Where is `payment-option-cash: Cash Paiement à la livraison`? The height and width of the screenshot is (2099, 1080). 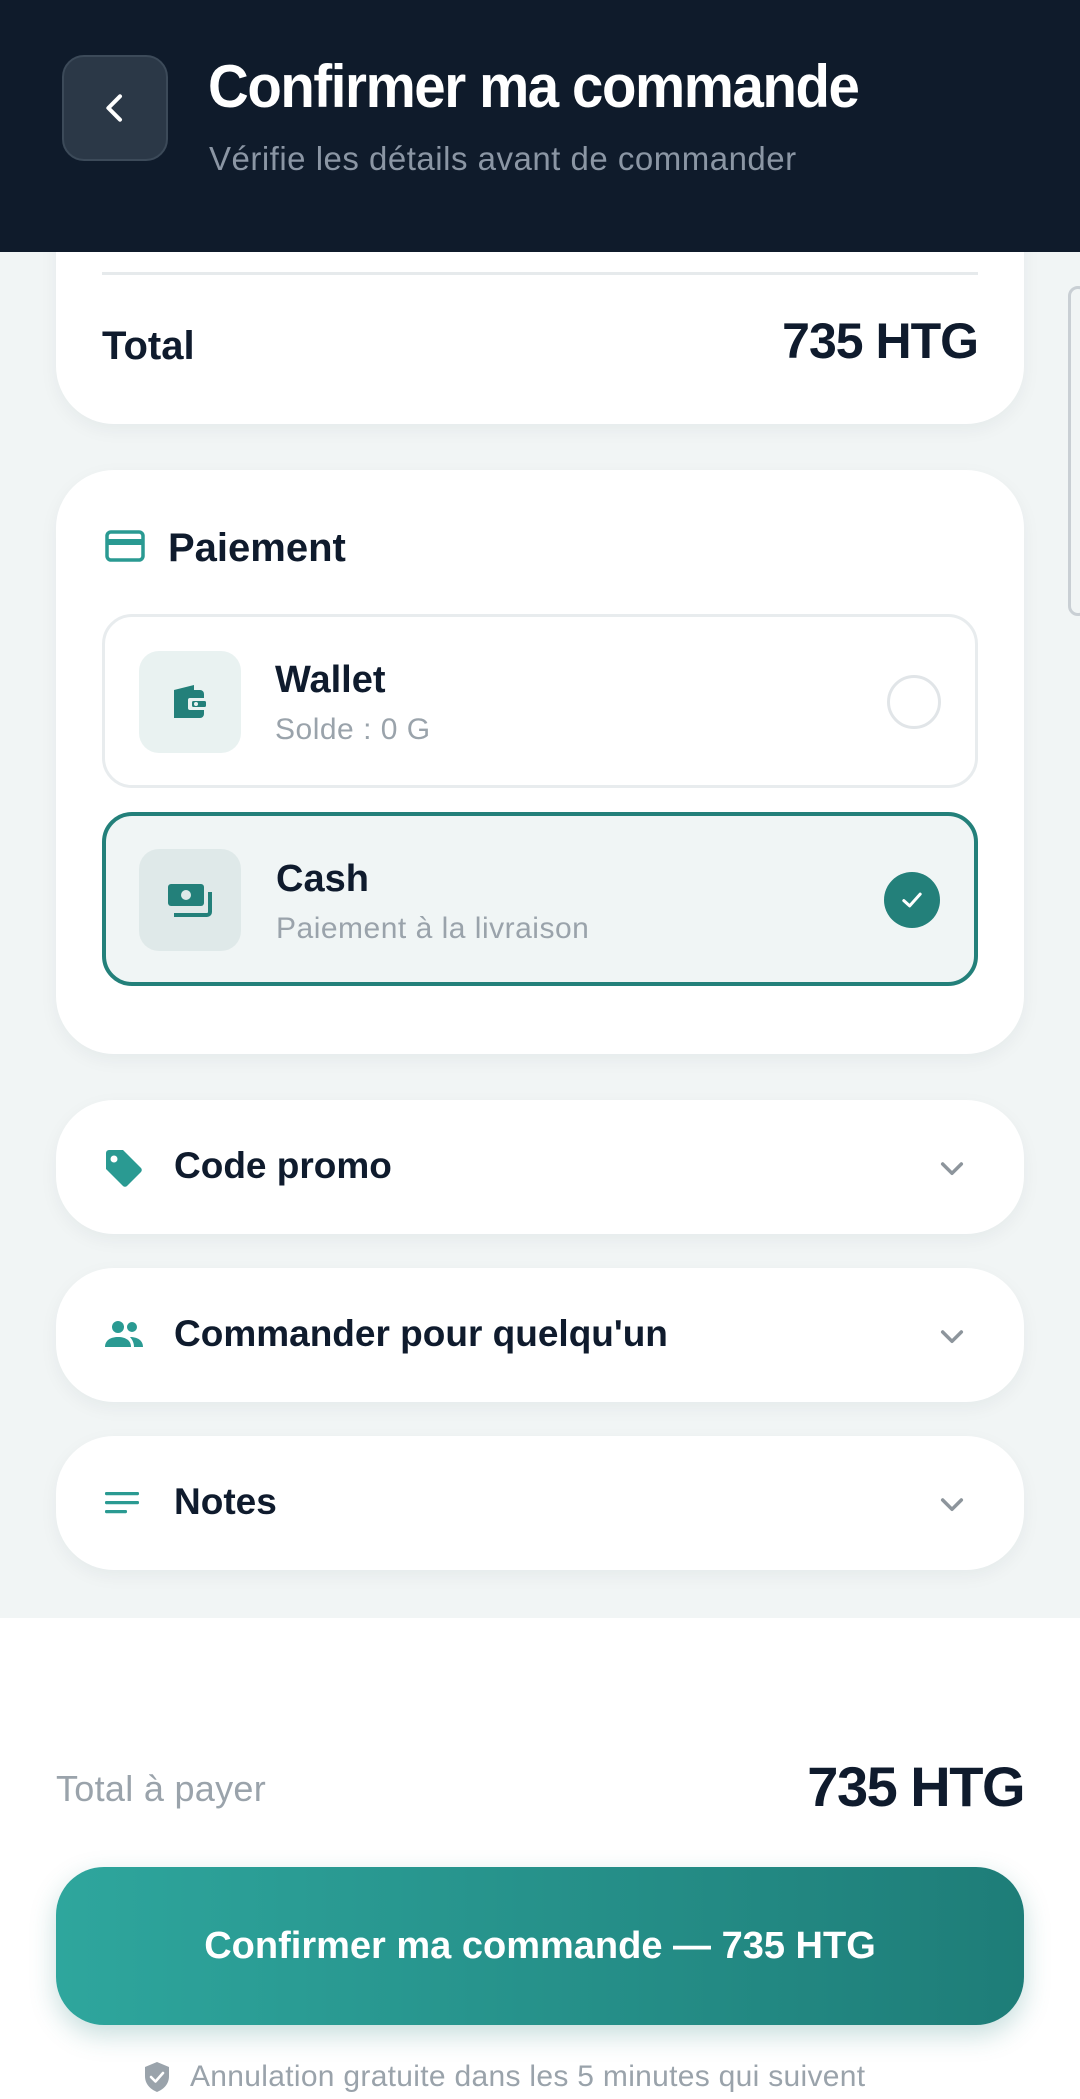
payment-option-cash: Cash Paiement à la livraison is located at coordinates (540, 899).